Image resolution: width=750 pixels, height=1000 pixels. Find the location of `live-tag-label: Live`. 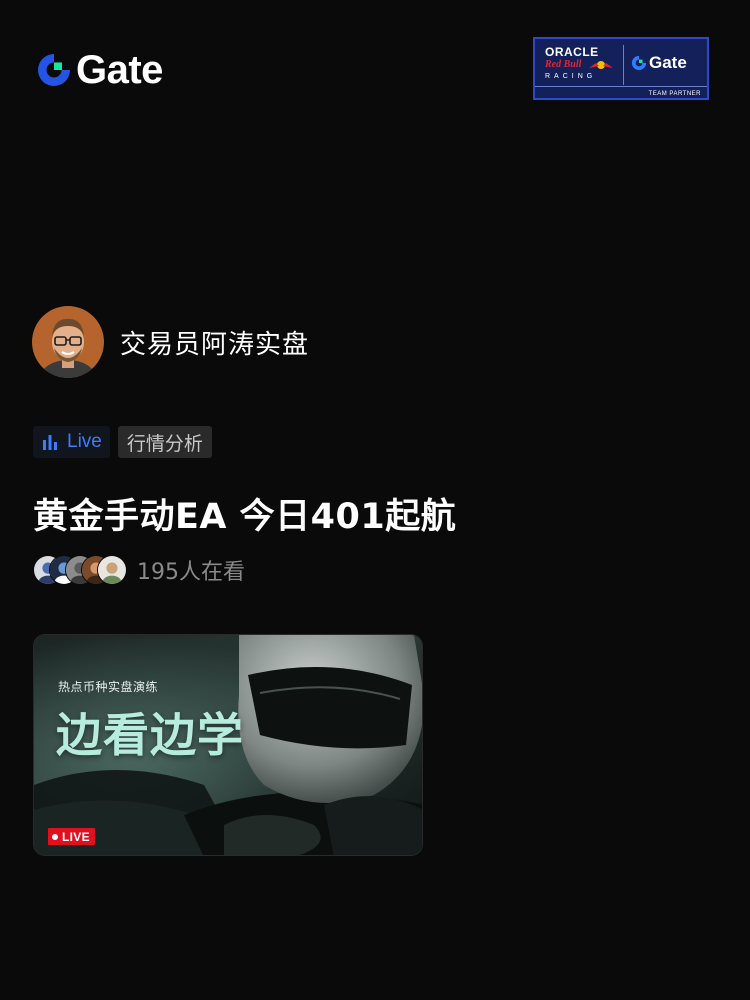

live-tag-label: Live is located at coordinates (84, 441).